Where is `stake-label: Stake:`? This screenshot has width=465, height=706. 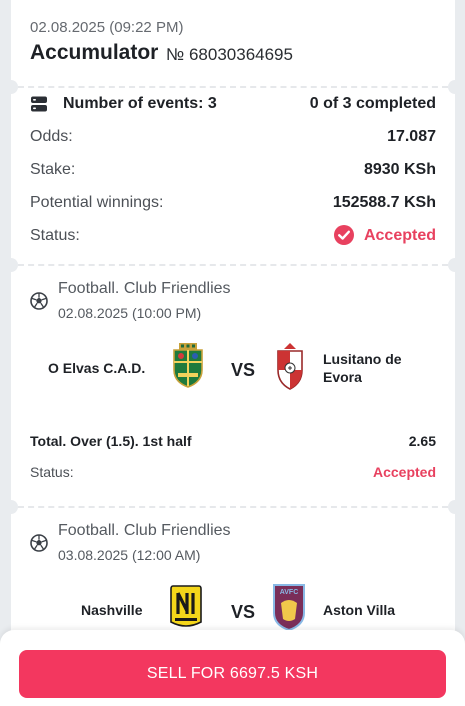 stake-label: Stake: is located at coordinates (53, 169).